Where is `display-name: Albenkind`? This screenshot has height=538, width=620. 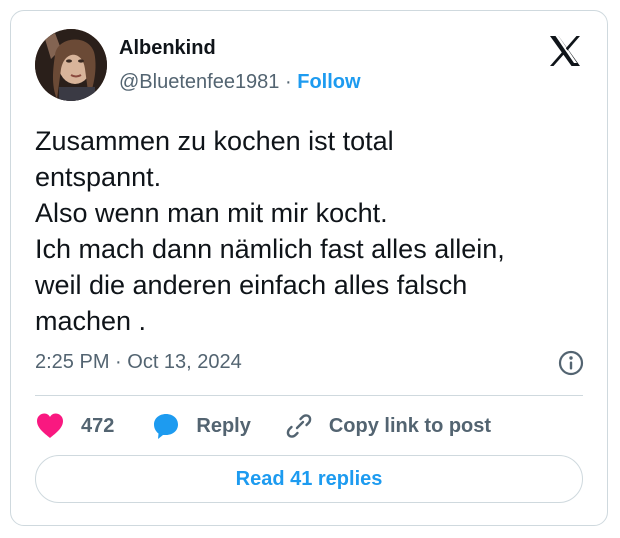 display-name: Albenkind is located at coordinates (167, 48).